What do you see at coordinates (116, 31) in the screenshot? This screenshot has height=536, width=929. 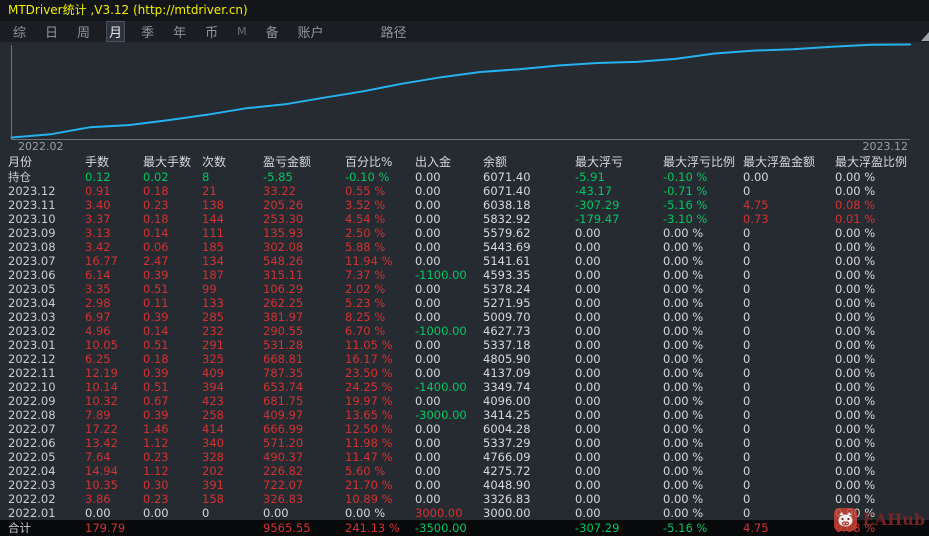 I see `menu-item-month: 月` at bounding box center [116, 31].